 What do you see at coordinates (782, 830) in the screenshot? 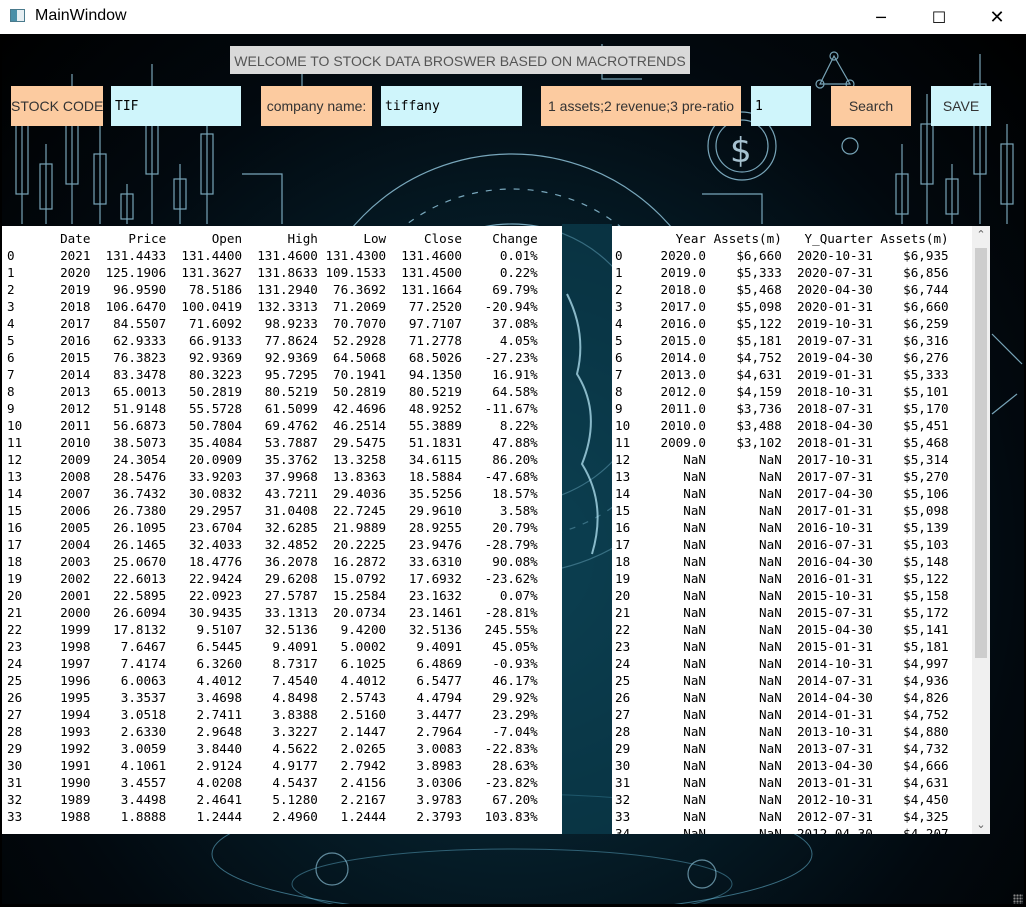
I see `assets-table-row: 34 NaN NaN 2012-04-30 $4,207` at bounding box center [782, 830].